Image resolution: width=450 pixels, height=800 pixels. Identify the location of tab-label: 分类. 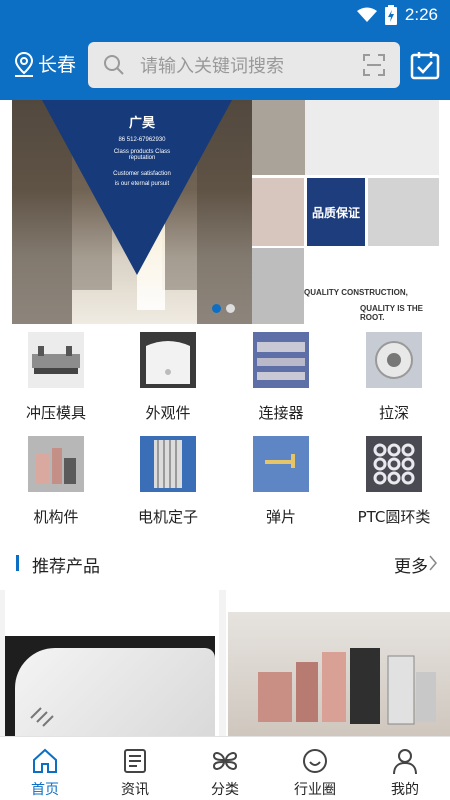
(225, 790).